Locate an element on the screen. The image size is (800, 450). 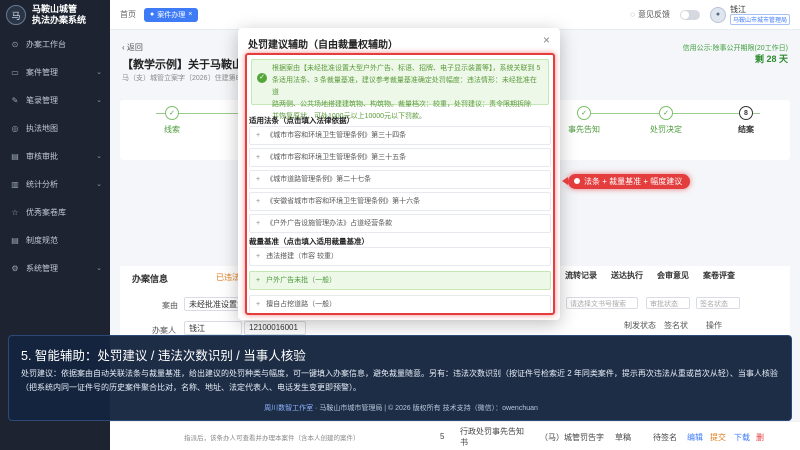
sidebar-item: ☆ 优秀案卷库 is located at coordinates (55, 212).